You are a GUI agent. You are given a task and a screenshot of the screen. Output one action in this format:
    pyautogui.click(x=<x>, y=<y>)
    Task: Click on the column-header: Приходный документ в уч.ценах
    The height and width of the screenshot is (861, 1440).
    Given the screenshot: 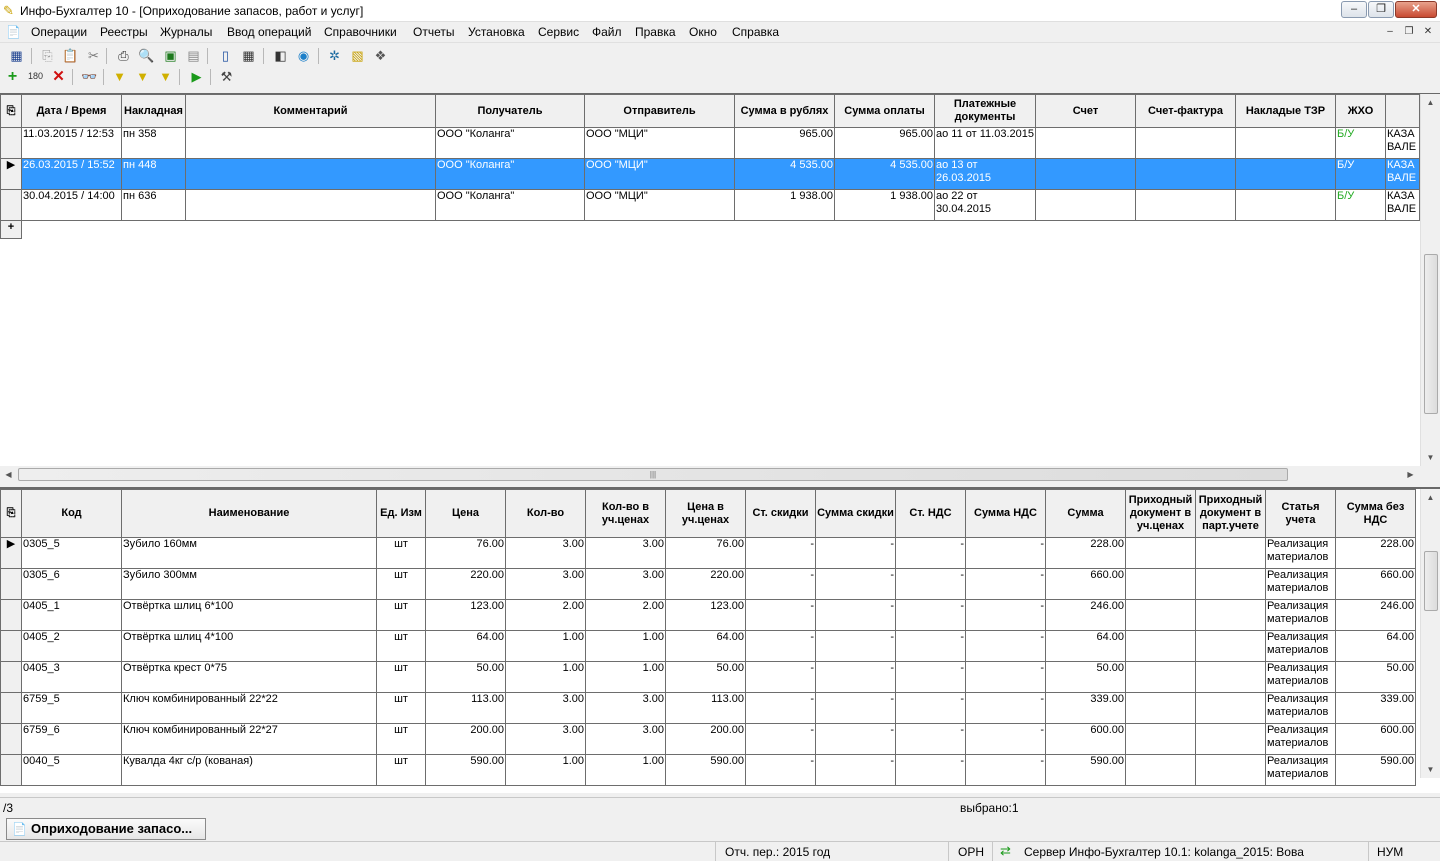 What is the action you would take?
    pyautogui.click(x=1160, y=513)
    